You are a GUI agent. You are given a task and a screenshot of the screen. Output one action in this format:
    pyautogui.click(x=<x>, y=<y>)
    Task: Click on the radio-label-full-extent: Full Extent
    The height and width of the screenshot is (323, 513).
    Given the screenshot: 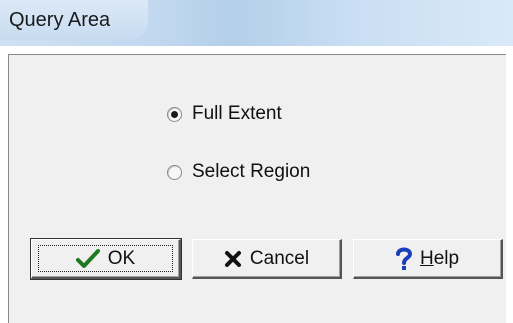 What is the action you would take?
    pyautogui.click(x=237, y=113)
    